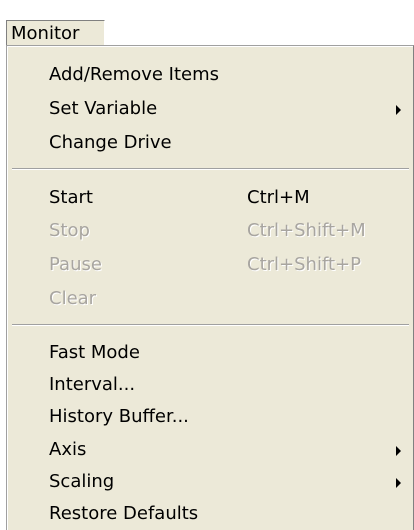 The height and width of the screenshot is (530, 414). I want to click on menu-item-label: Change Drive, so click(110, 142).